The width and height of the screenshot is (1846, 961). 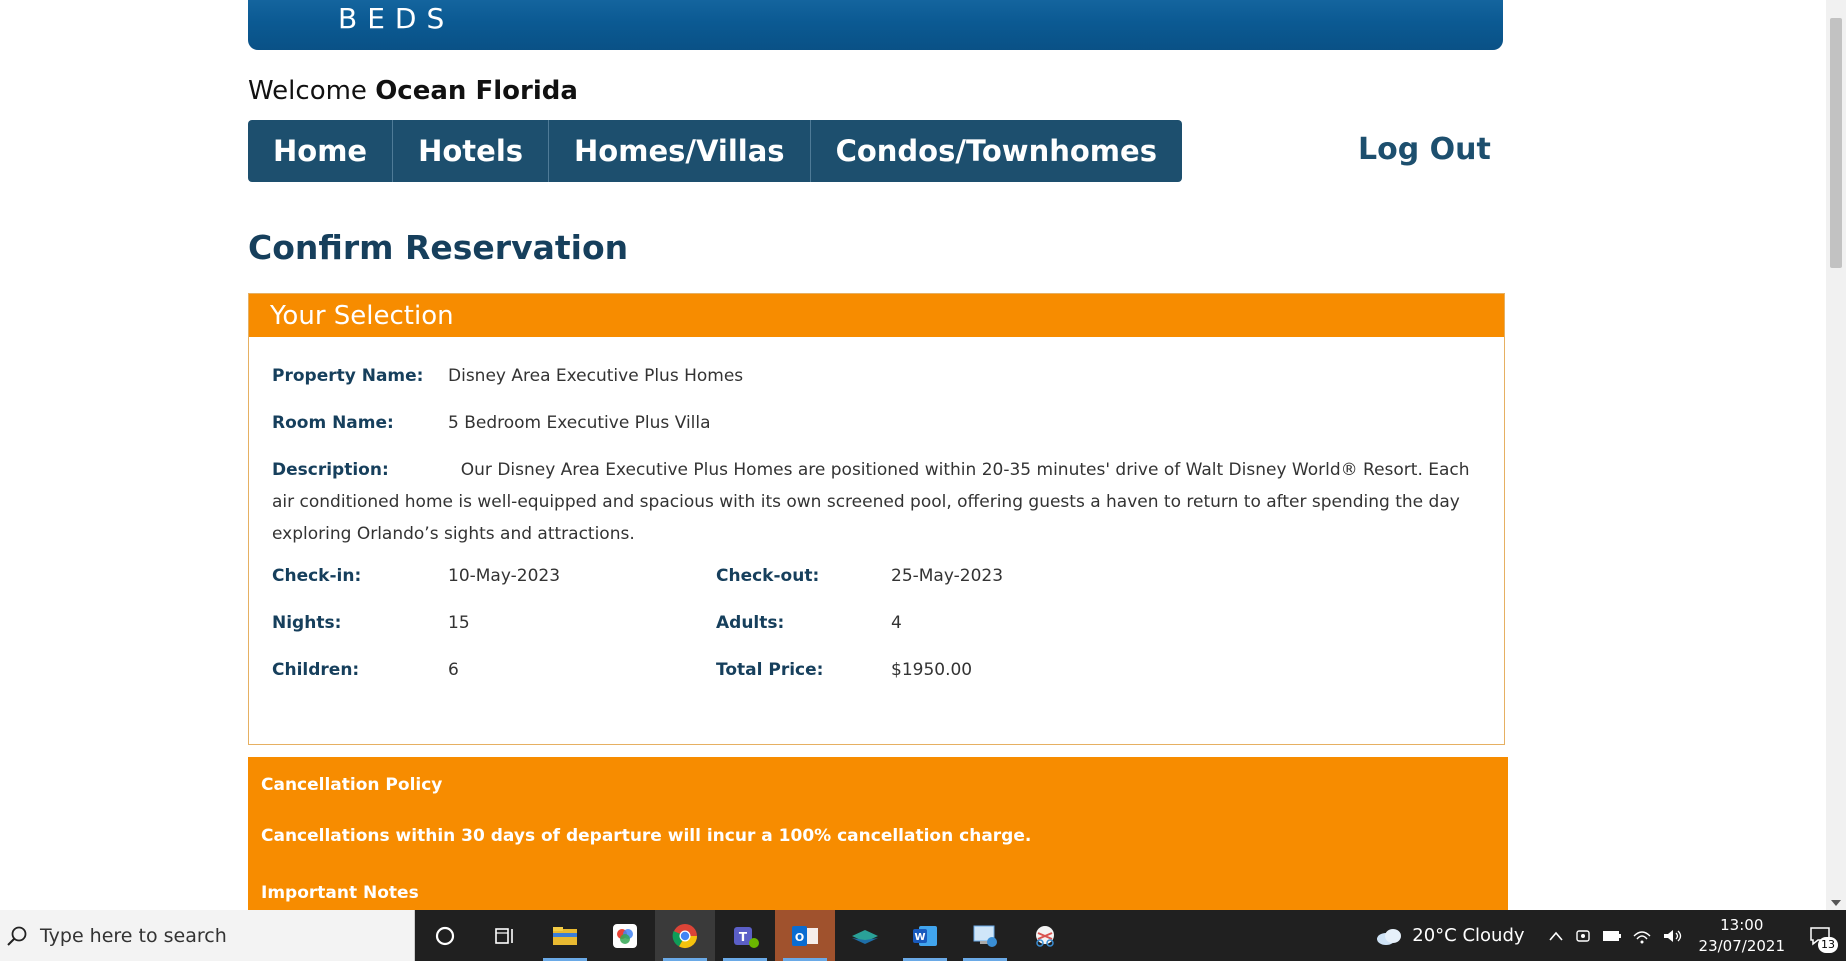 I want to click on logout-link: Log Out, so click(x=1424, y=149).